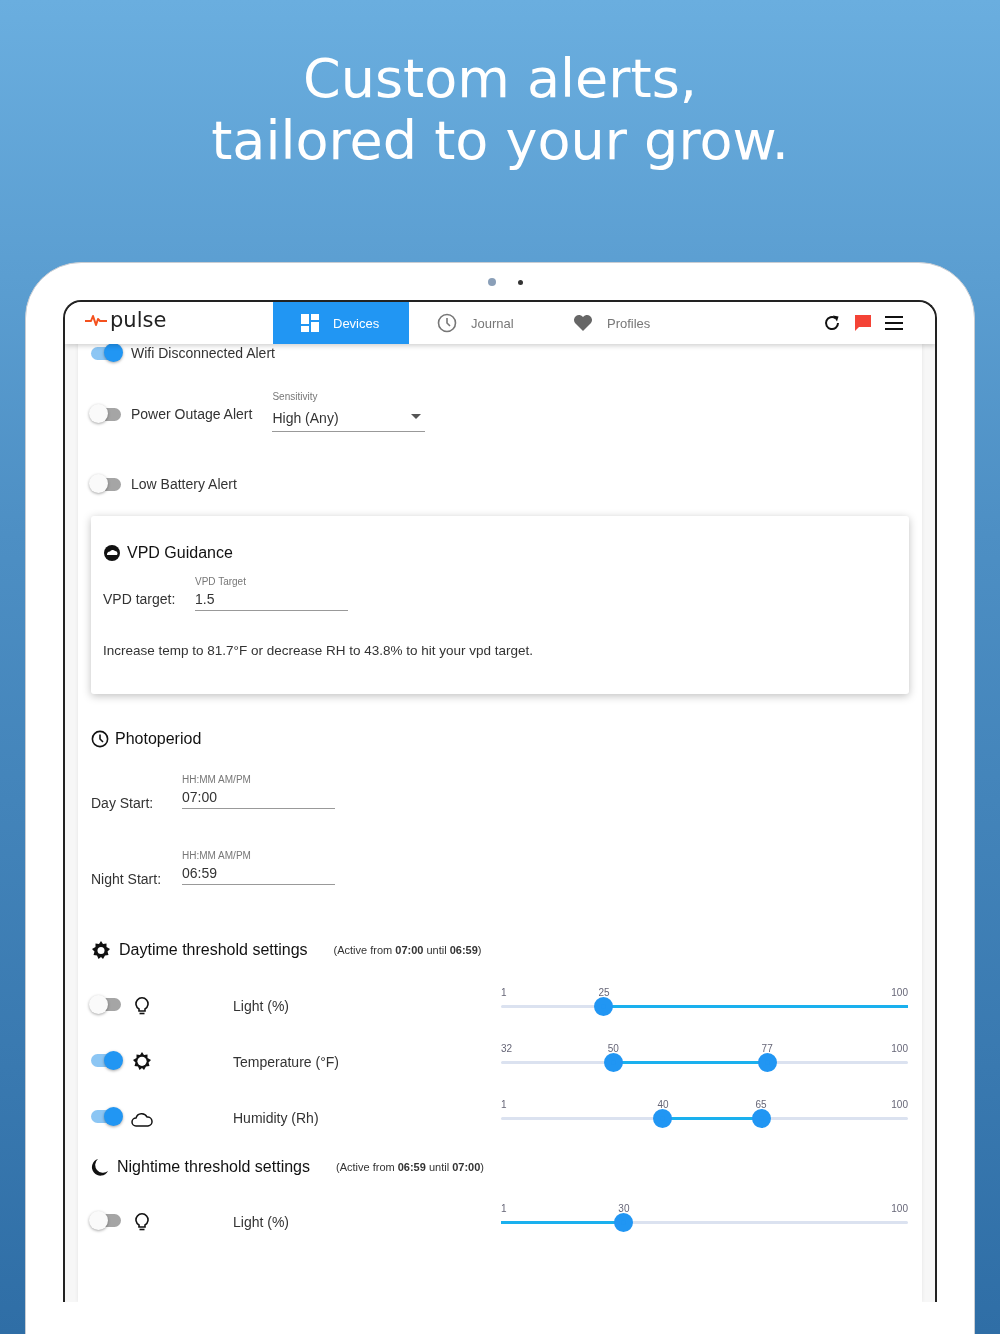  Describe the element at coordinates (140, 600) in the screenshot. I see `field-label: VPD target:` at that location.